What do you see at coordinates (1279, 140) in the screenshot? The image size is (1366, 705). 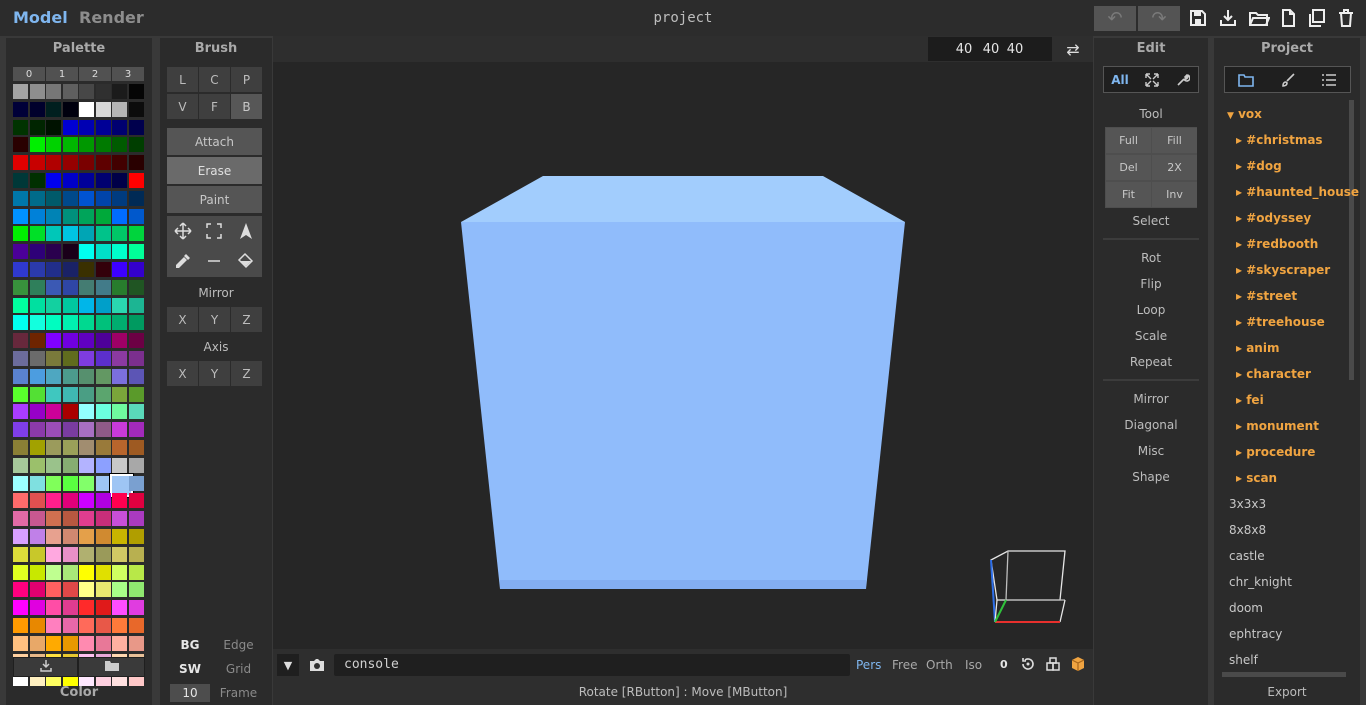 I see `tree-folder: ▸ #christmas` at bounding box center [1279, 140].